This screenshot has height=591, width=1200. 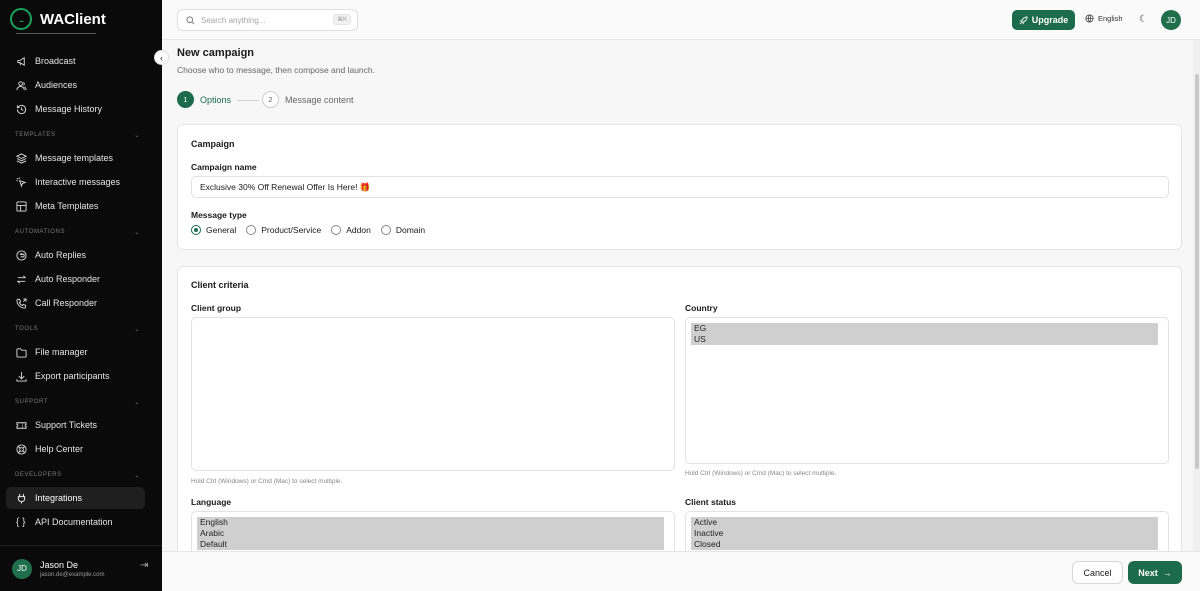 What do you see at coordinates (40, 232) in the screenshot?
I see `section-title: AUTOMATIONS` at bounding box center [40, 232].